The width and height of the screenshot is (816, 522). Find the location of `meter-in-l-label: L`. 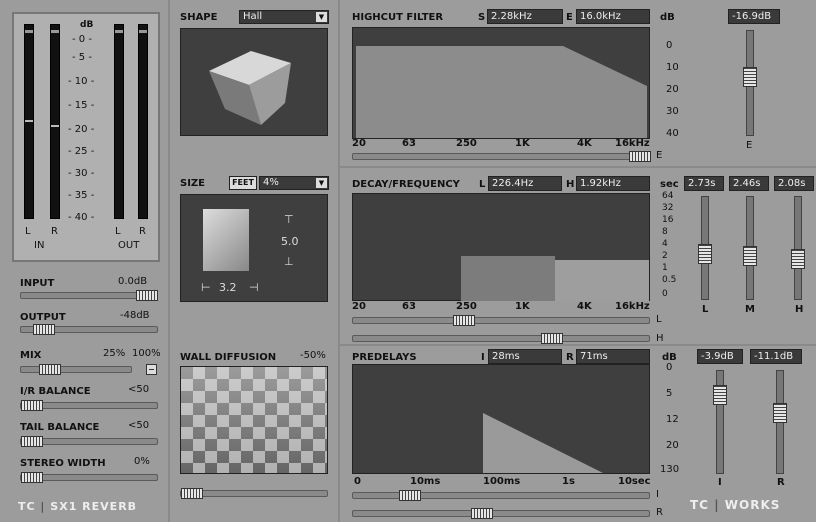

meter-in-l-label: L is located at coordinates (28, 231).